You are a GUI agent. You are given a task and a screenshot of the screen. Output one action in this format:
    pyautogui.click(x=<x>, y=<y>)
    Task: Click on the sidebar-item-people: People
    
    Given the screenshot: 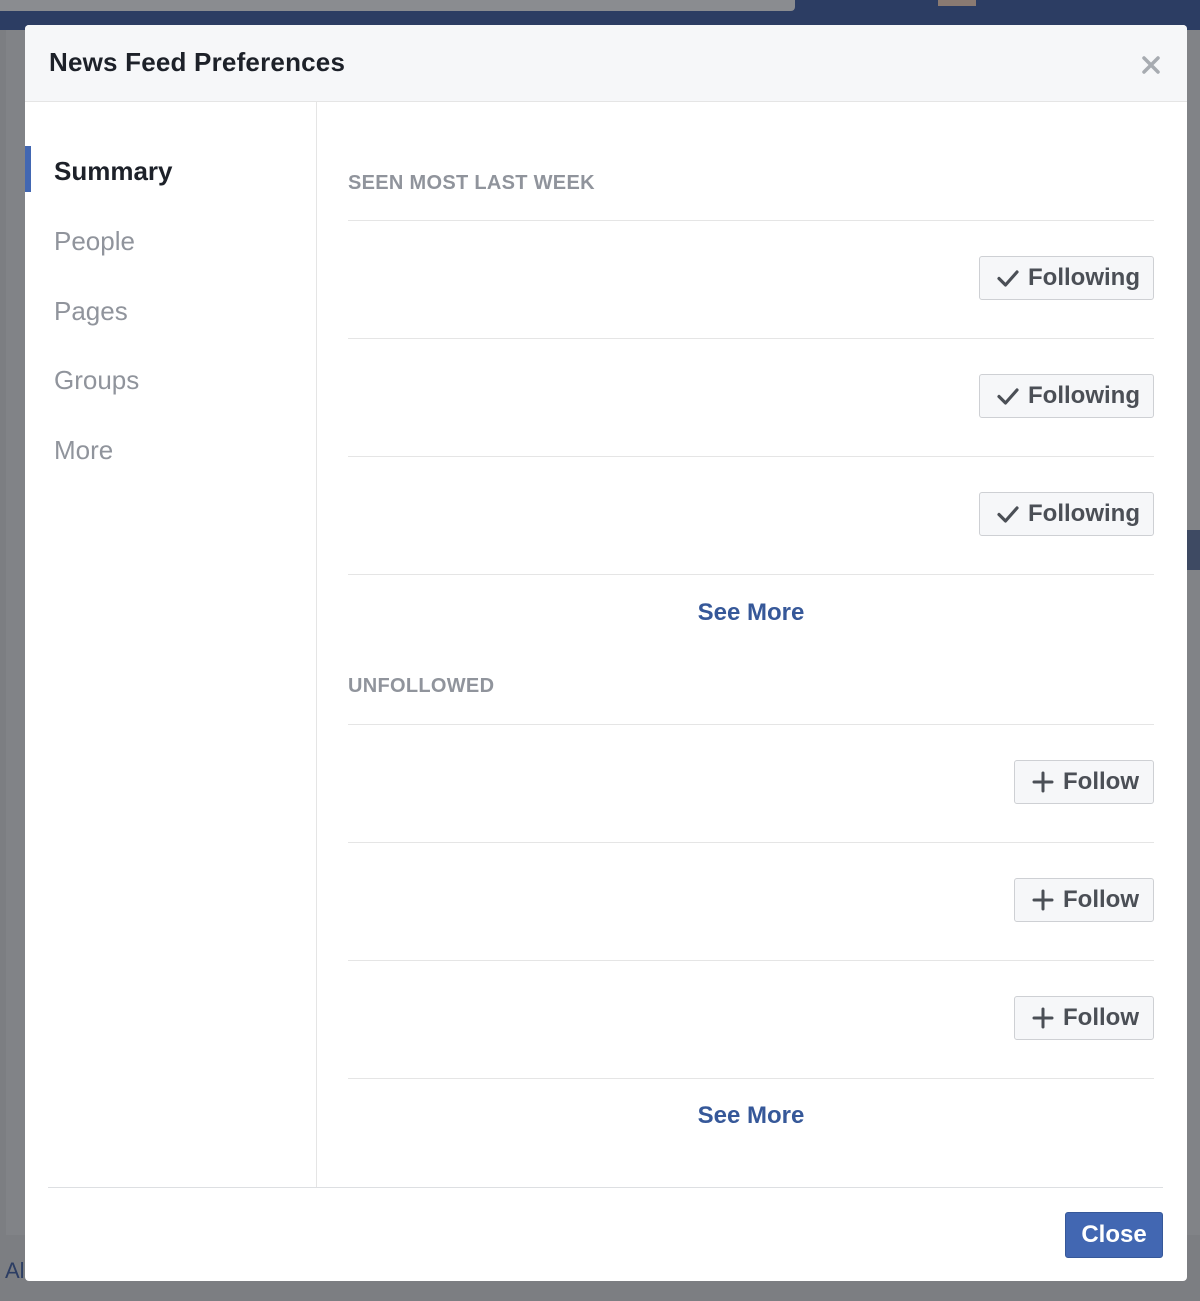 What is the action you would take?
    pyautogui.click(x=170, y=239)
    